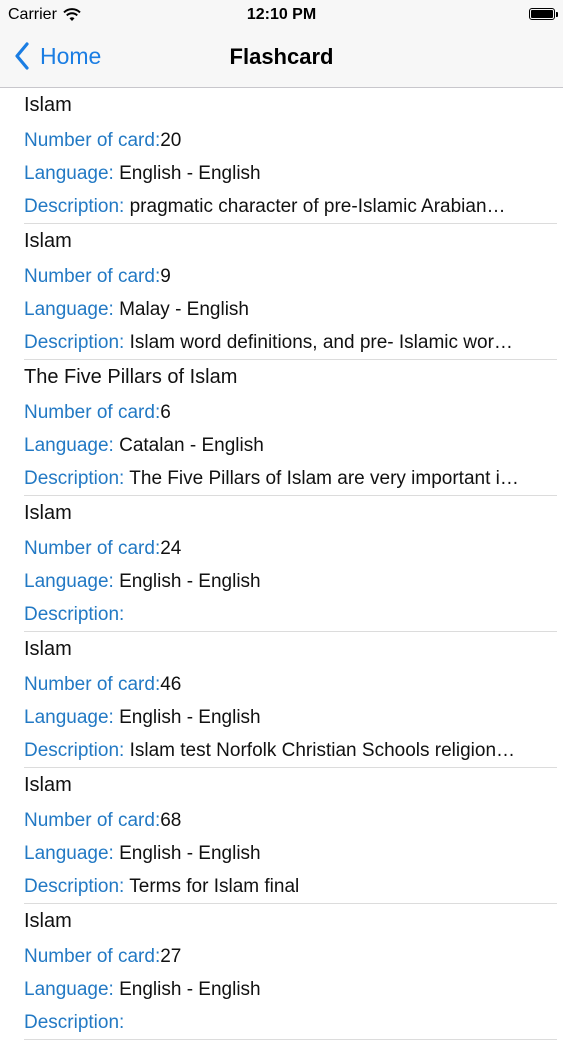  I want to click on page-title: Flashcard, so click(281, 56).